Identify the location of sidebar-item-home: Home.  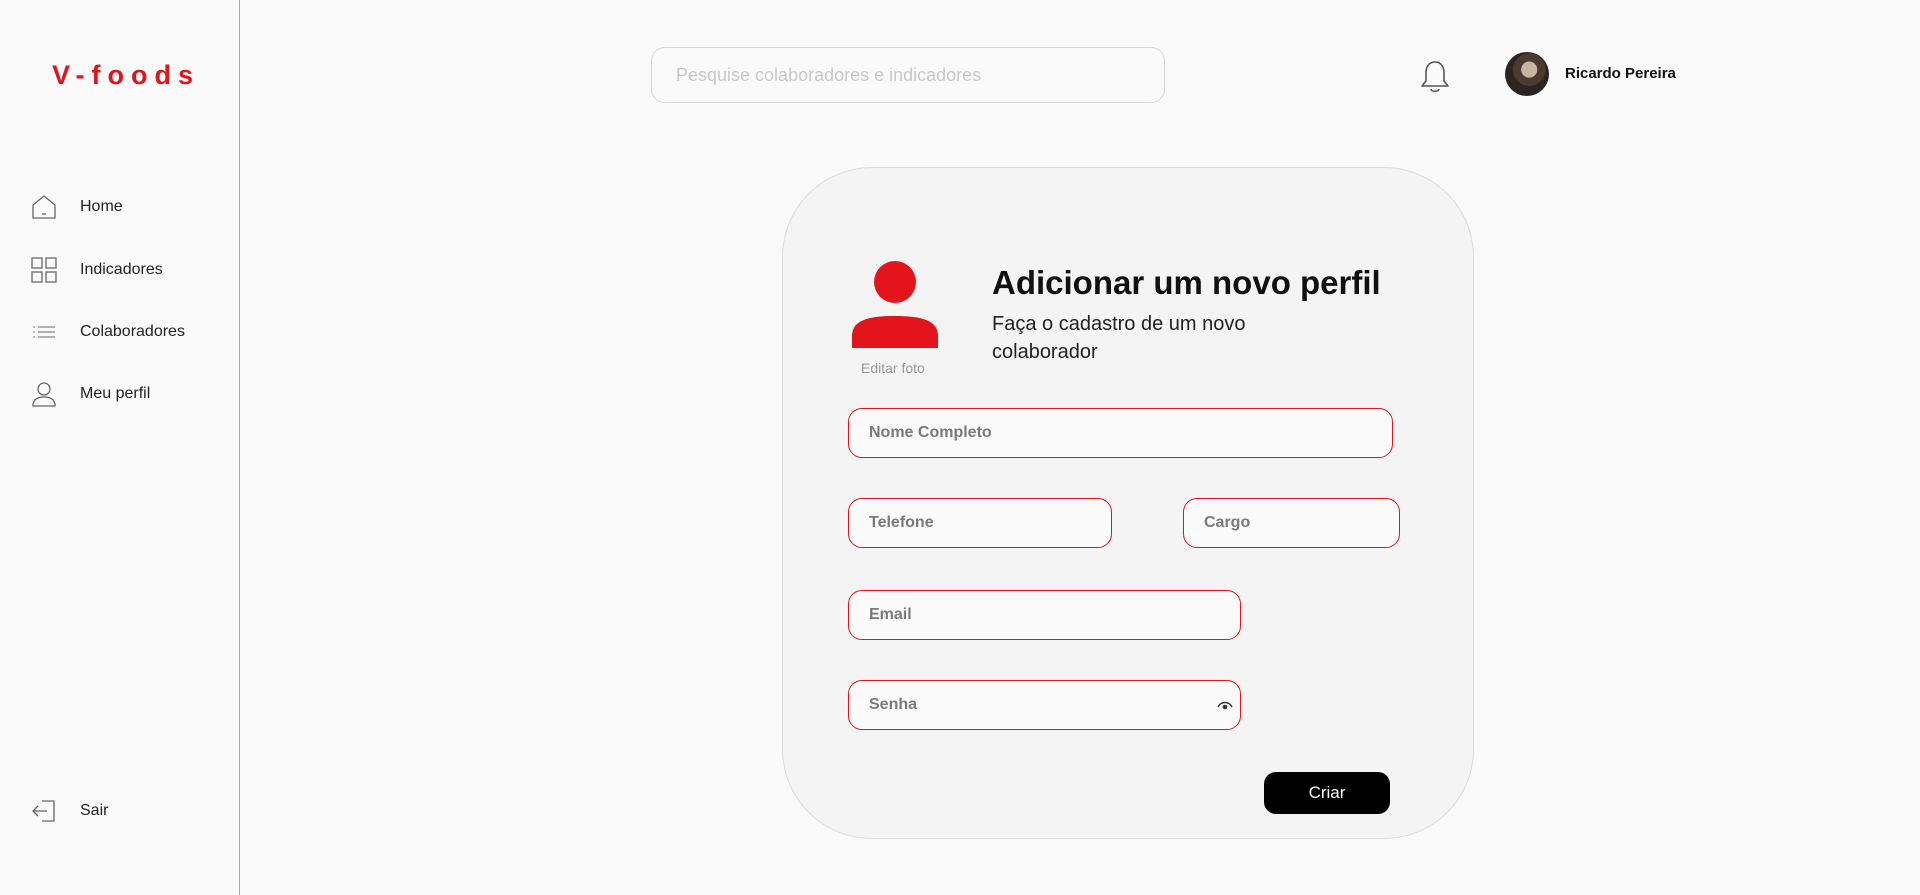
(76, 207).